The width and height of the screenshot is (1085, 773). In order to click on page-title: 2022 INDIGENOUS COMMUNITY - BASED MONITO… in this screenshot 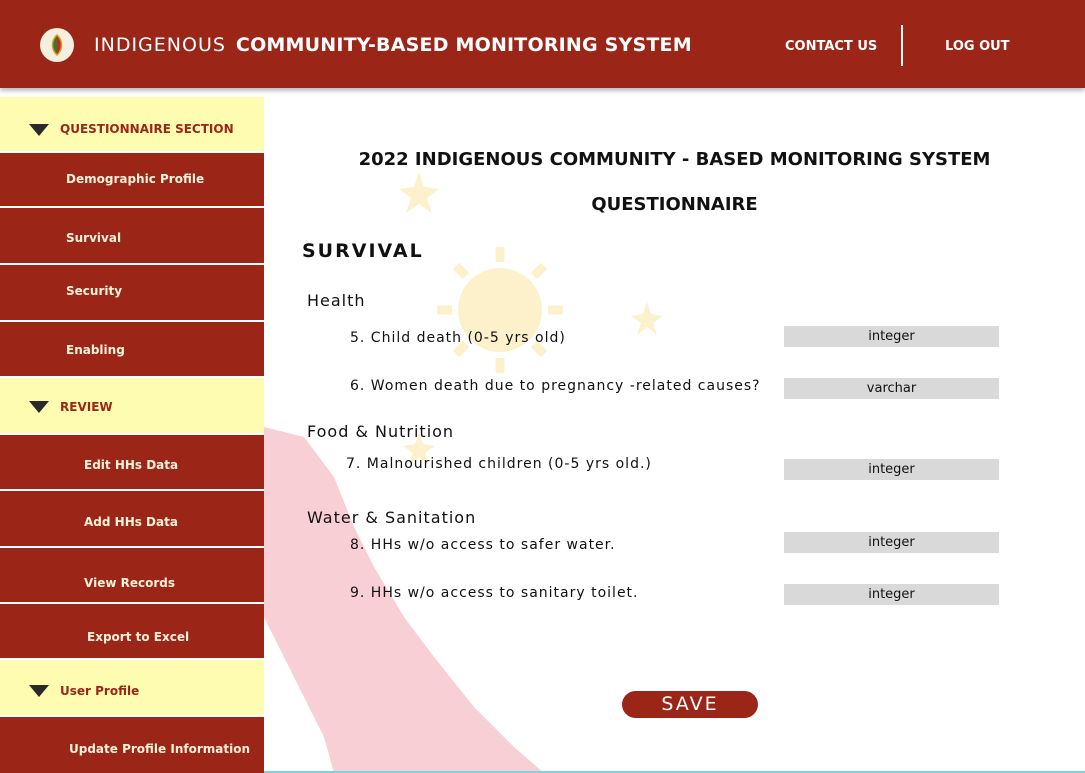, I will do `click(674, 159)`.